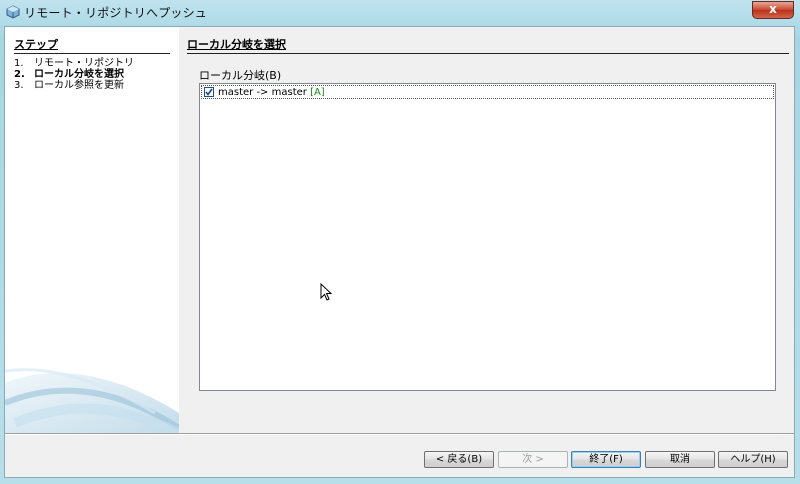 The image size is (800, 484). What do you see at coordinates (19, 85) in the screenshot?
I see `step-number: 3.` at bounding box center [19, 85].